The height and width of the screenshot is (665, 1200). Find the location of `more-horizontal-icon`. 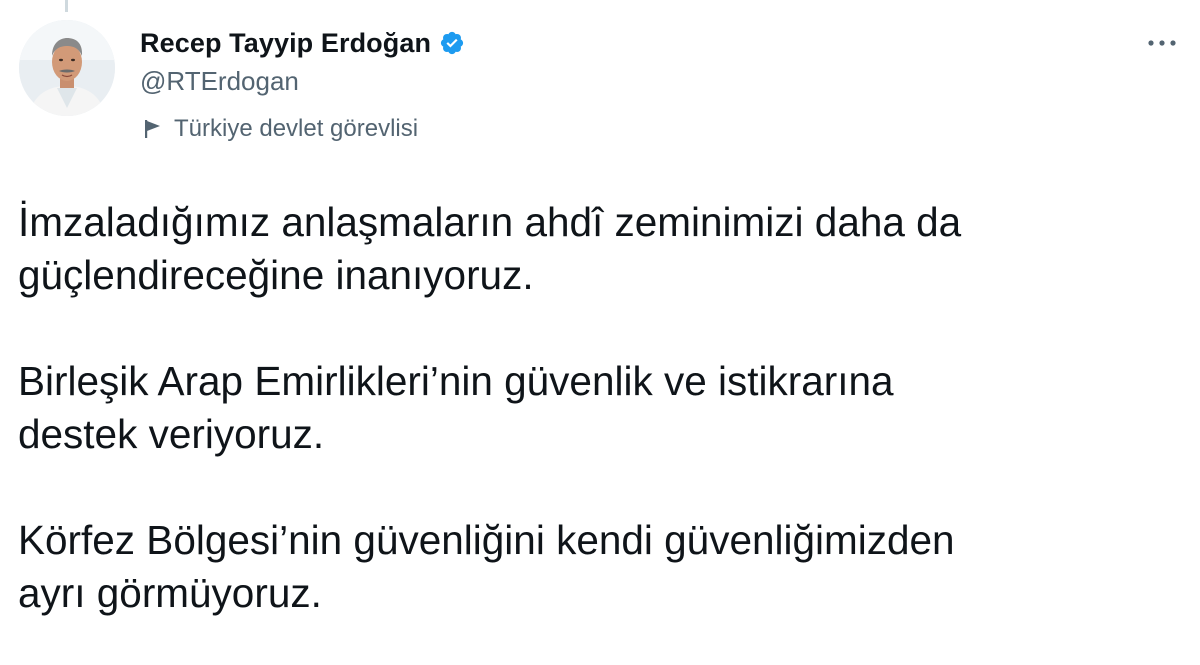

more-horizontal-icon is located at coordinates (1162, 43).